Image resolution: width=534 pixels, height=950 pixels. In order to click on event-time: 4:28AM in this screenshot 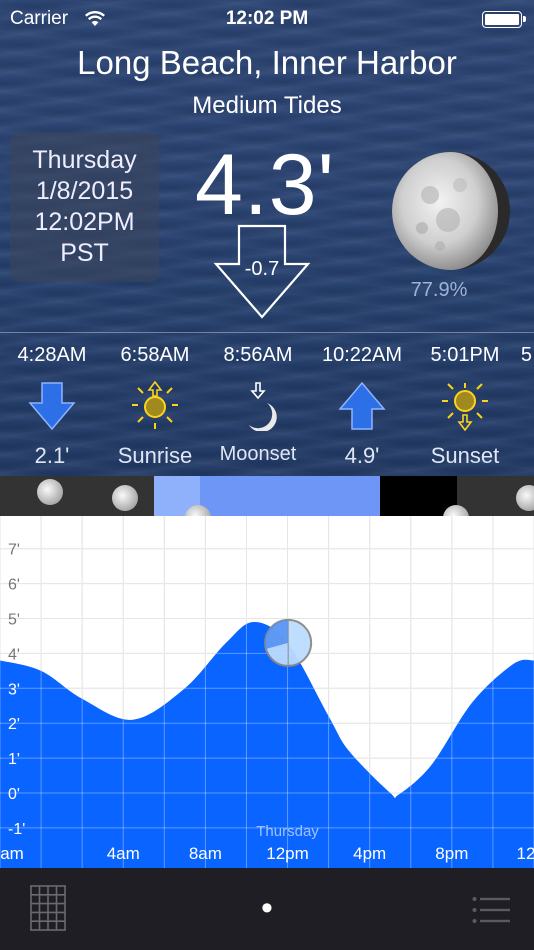, I will do `click(52, 355)`.